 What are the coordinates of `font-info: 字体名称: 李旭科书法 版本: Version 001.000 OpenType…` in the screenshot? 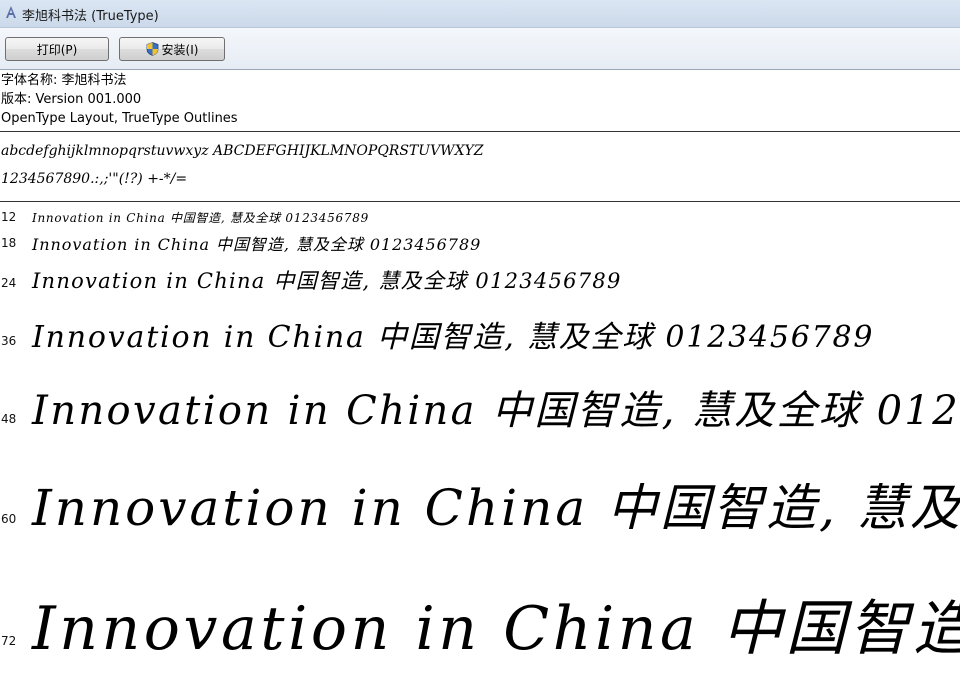 It's located at (480, 99).